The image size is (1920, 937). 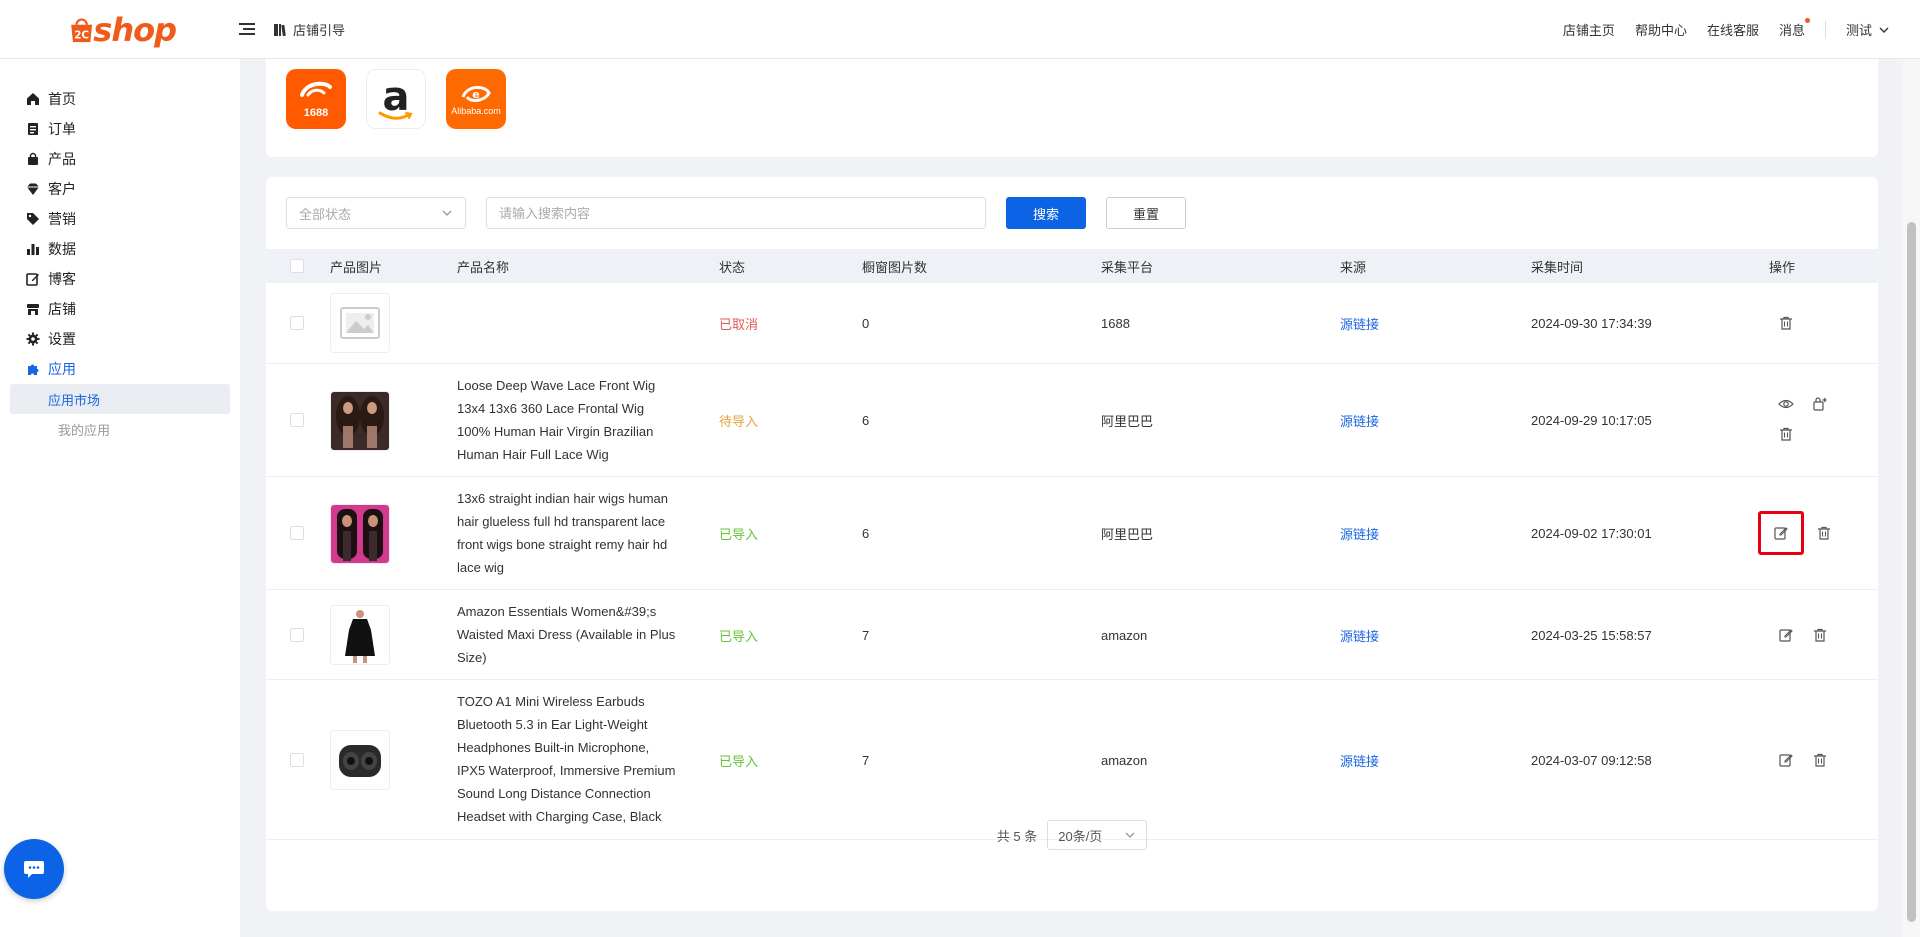 I want to click on collect-time: 2024-09-30 17:34:39, so click(x=1591, y=323).